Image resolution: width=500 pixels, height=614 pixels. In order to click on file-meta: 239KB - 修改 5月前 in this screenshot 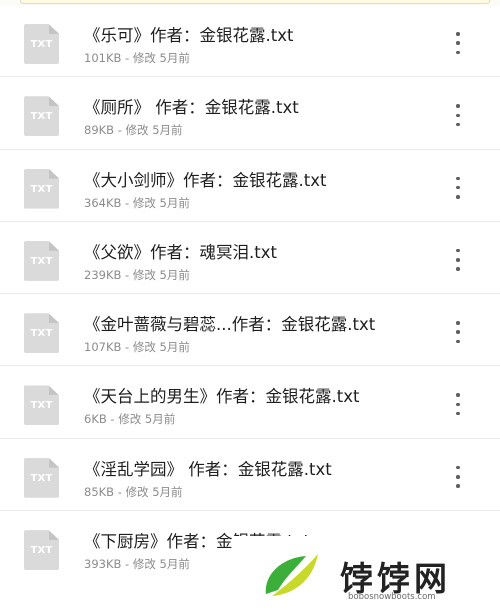, I will do `click(137, 275)`.